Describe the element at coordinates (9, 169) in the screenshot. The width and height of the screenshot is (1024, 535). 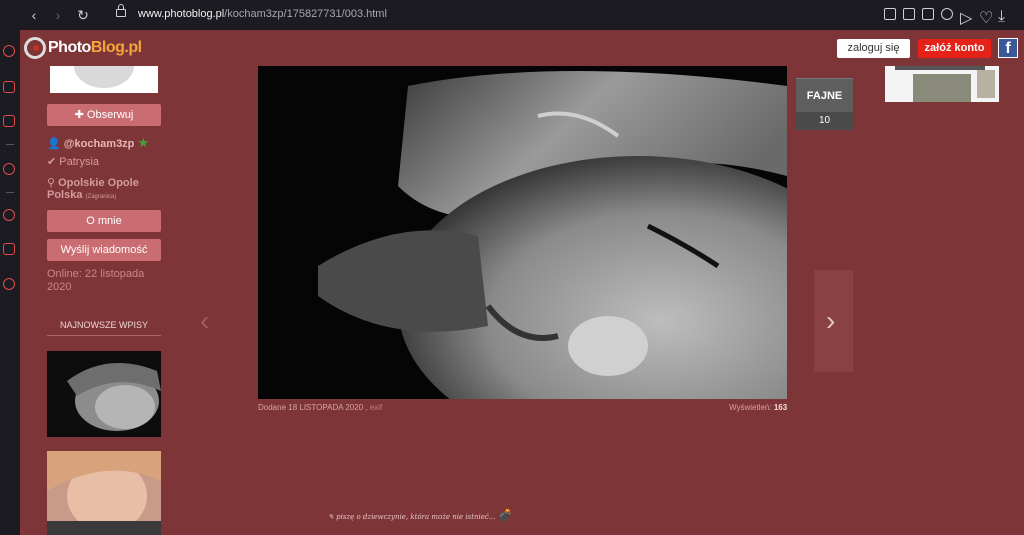
I see `player-icon` at that location.